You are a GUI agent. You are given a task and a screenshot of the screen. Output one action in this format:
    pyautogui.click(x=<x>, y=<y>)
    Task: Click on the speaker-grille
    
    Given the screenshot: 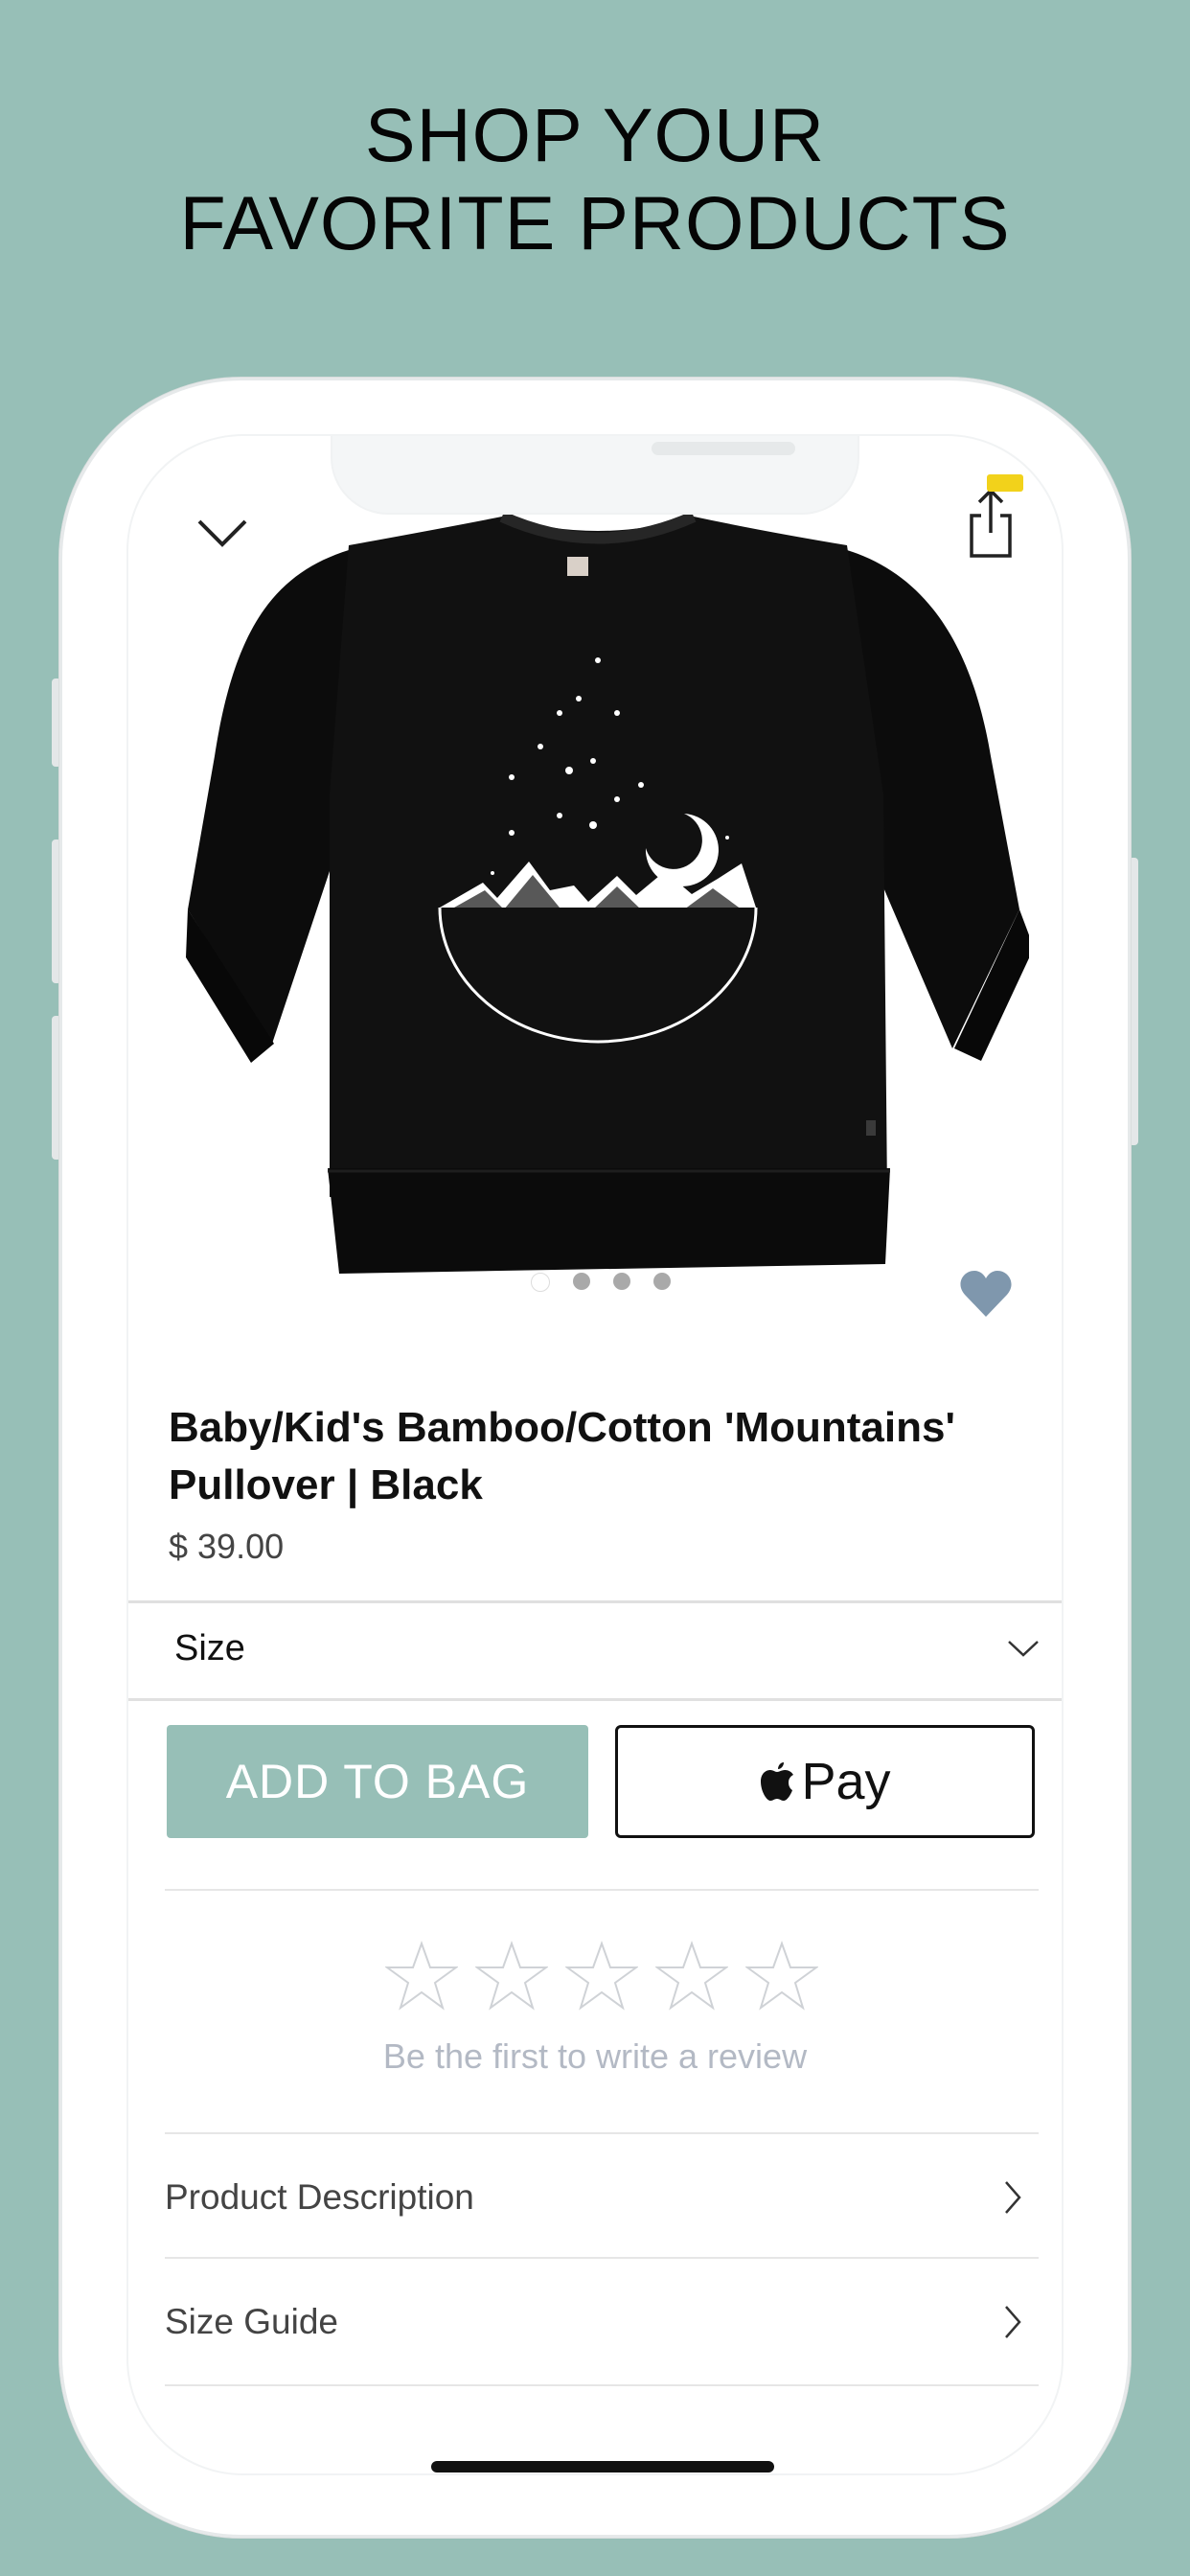 What is the action you would take?
    pyautogui.click(x=724, y=448)
    